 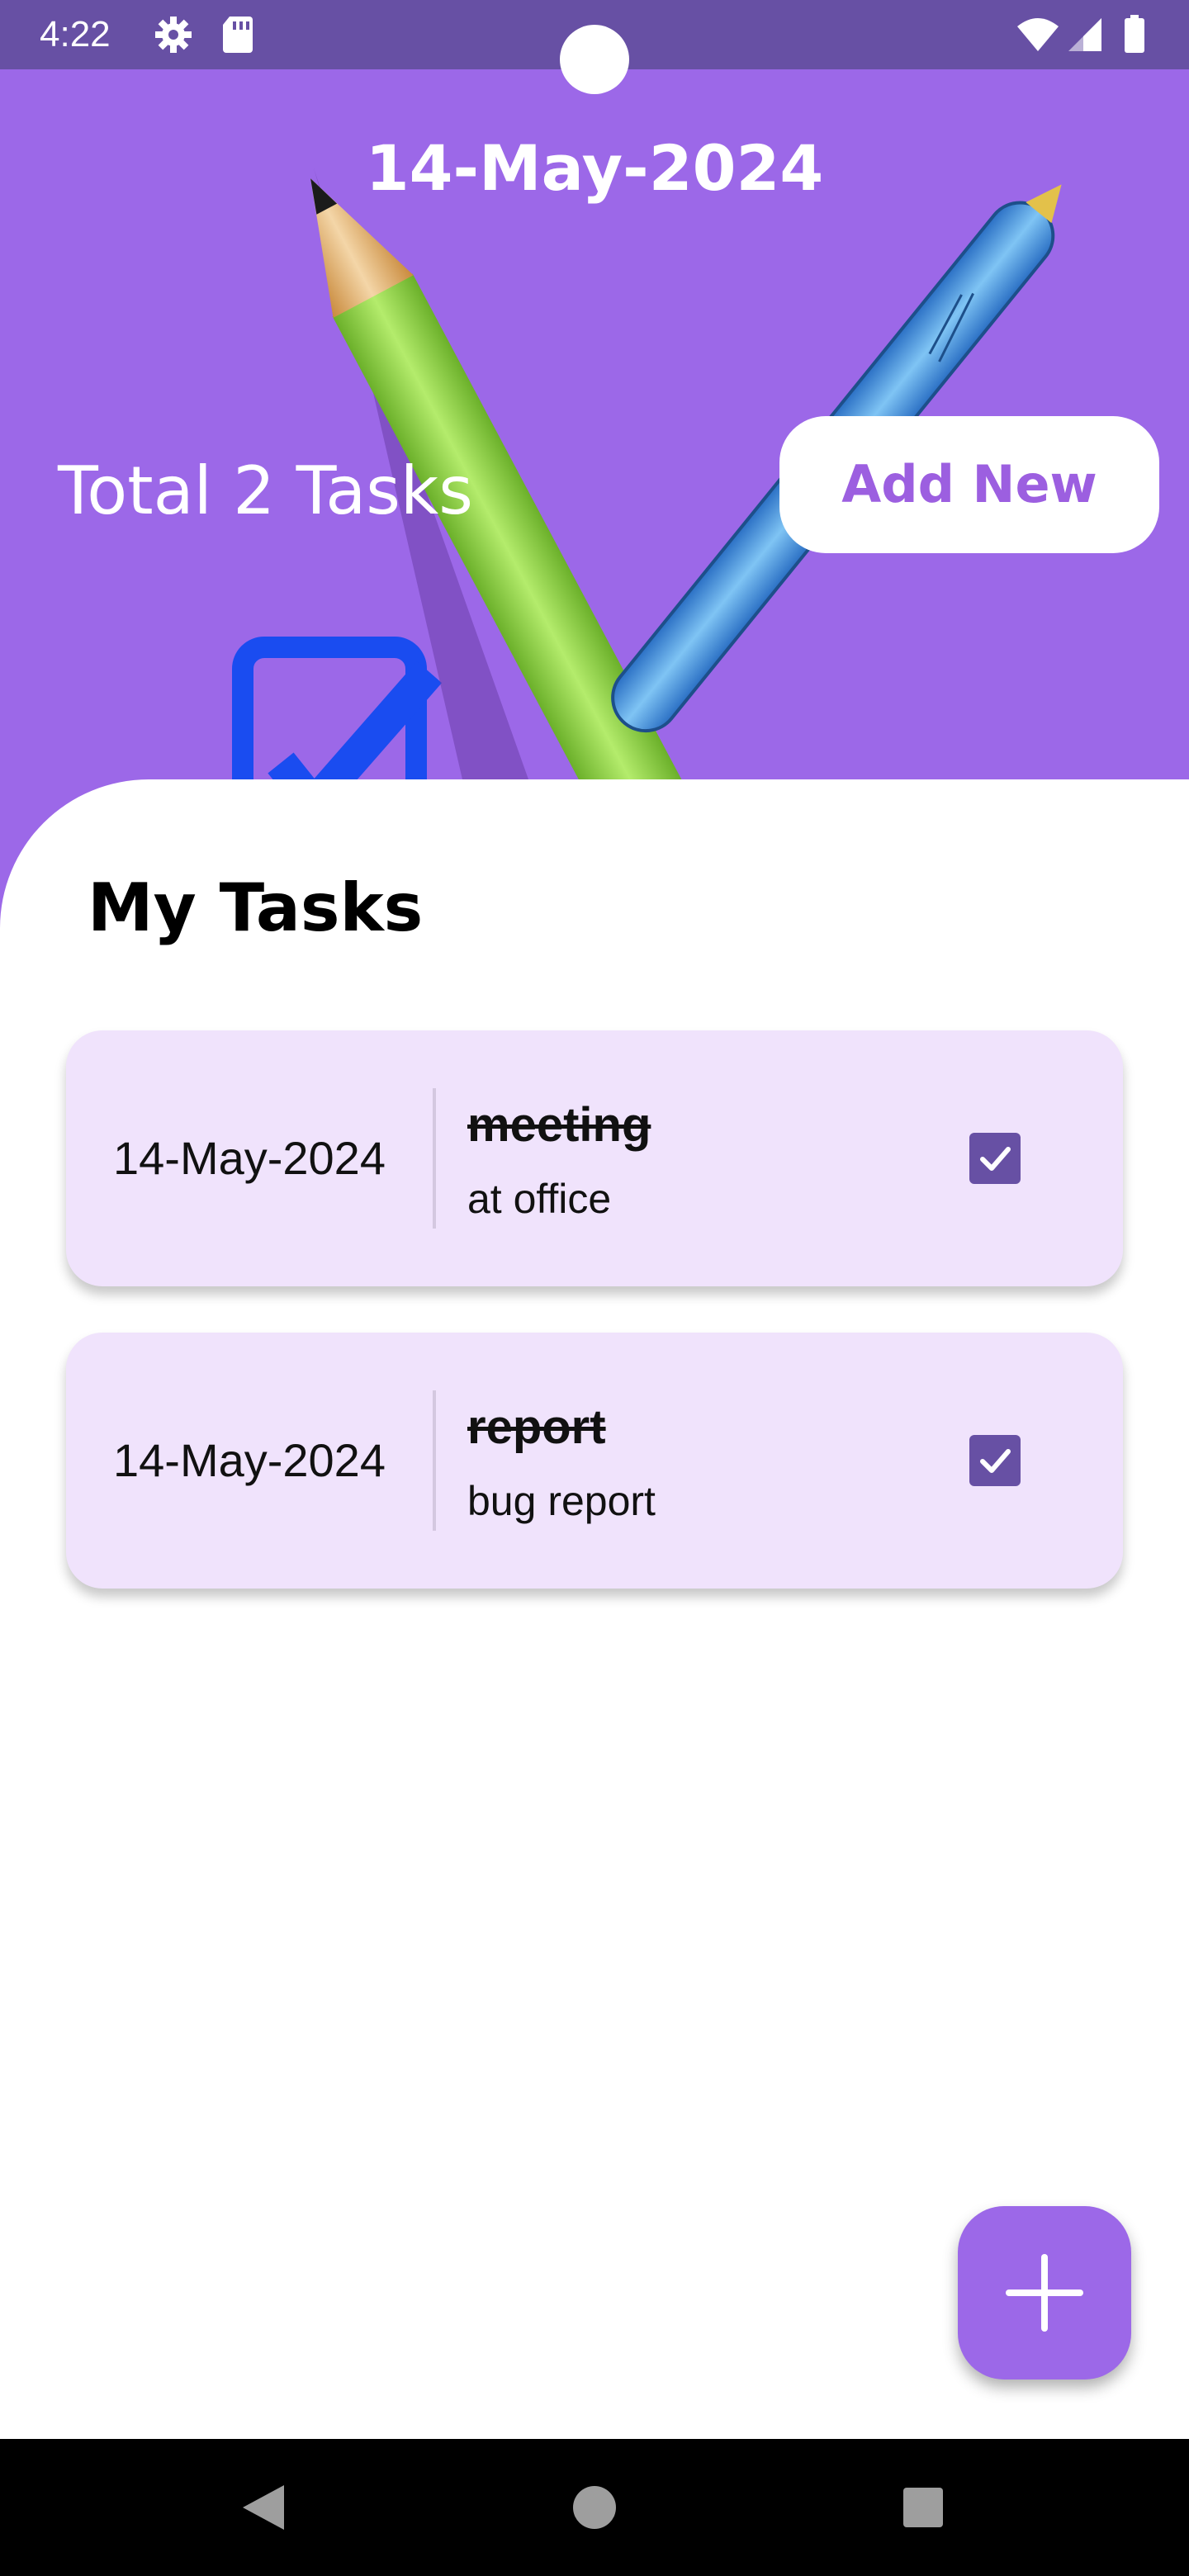 I want to click on battery-icon, so click(x=1134, y=36).